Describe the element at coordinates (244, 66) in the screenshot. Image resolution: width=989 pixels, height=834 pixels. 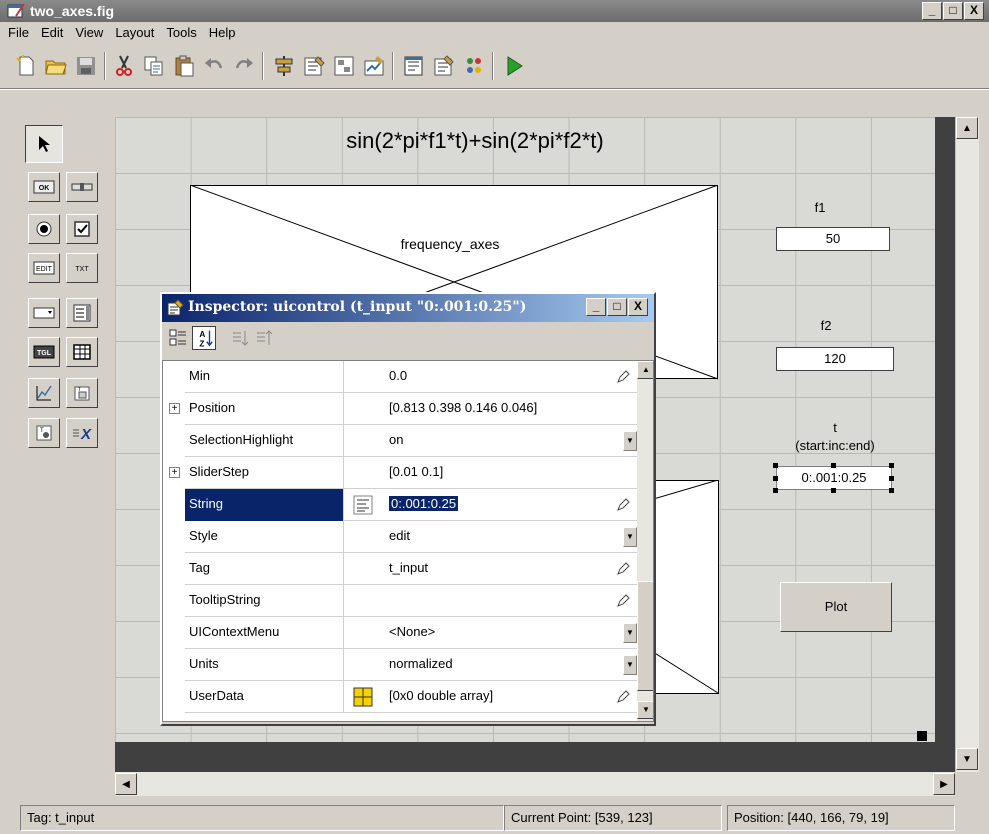
I see `redo-icon` at that location.